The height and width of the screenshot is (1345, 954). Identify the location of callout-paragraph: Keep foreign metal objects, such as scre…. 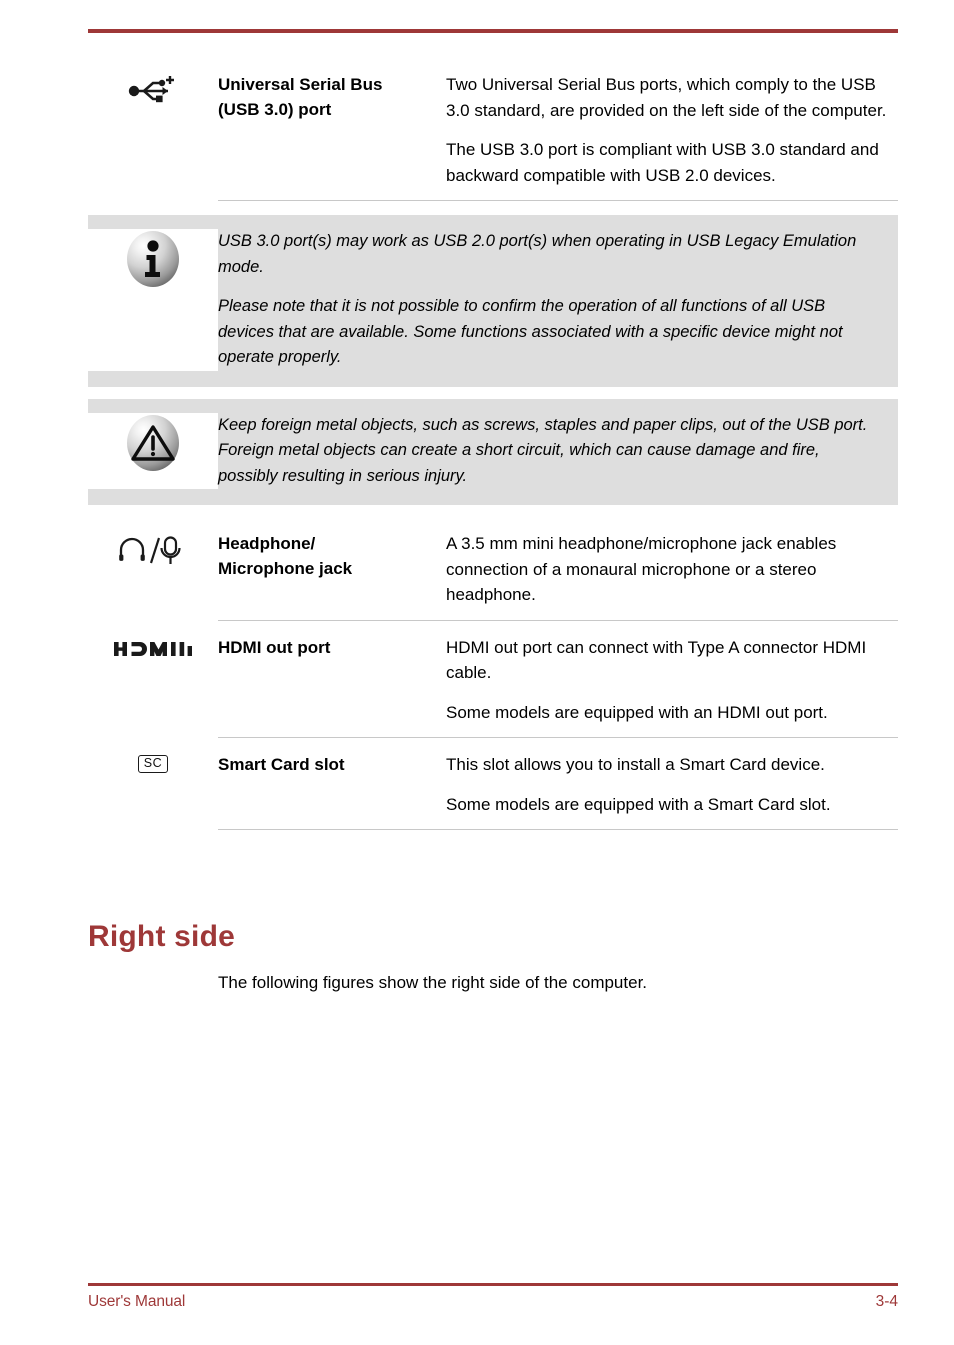
(543, 450).